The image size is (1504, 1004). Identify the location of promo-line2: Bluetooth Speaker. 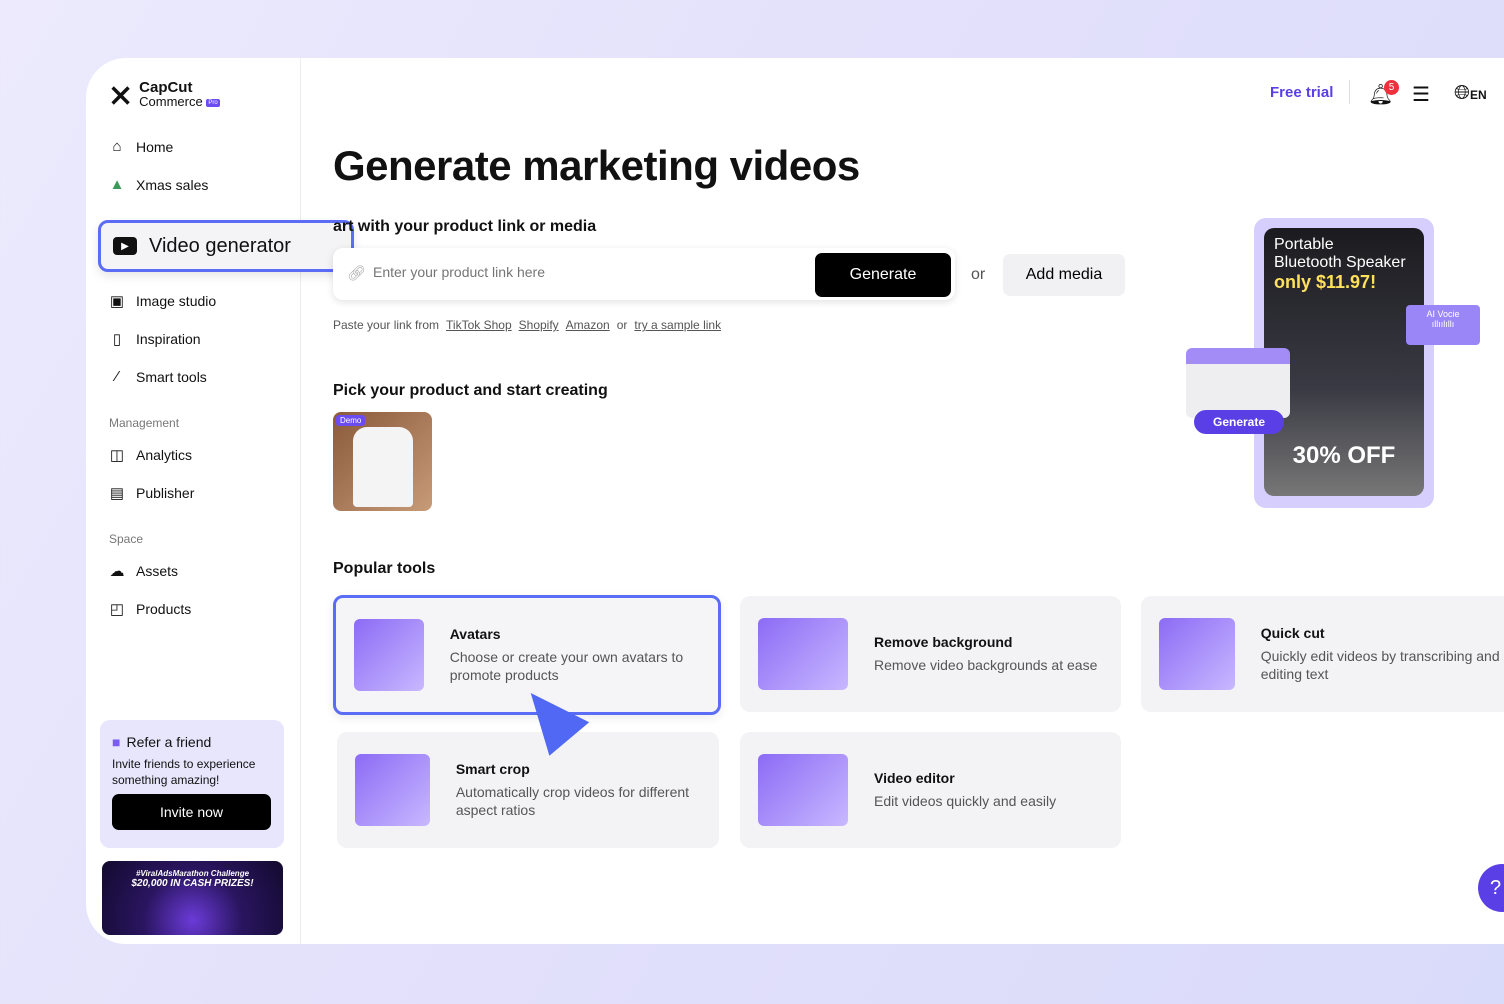
(1340, 262).